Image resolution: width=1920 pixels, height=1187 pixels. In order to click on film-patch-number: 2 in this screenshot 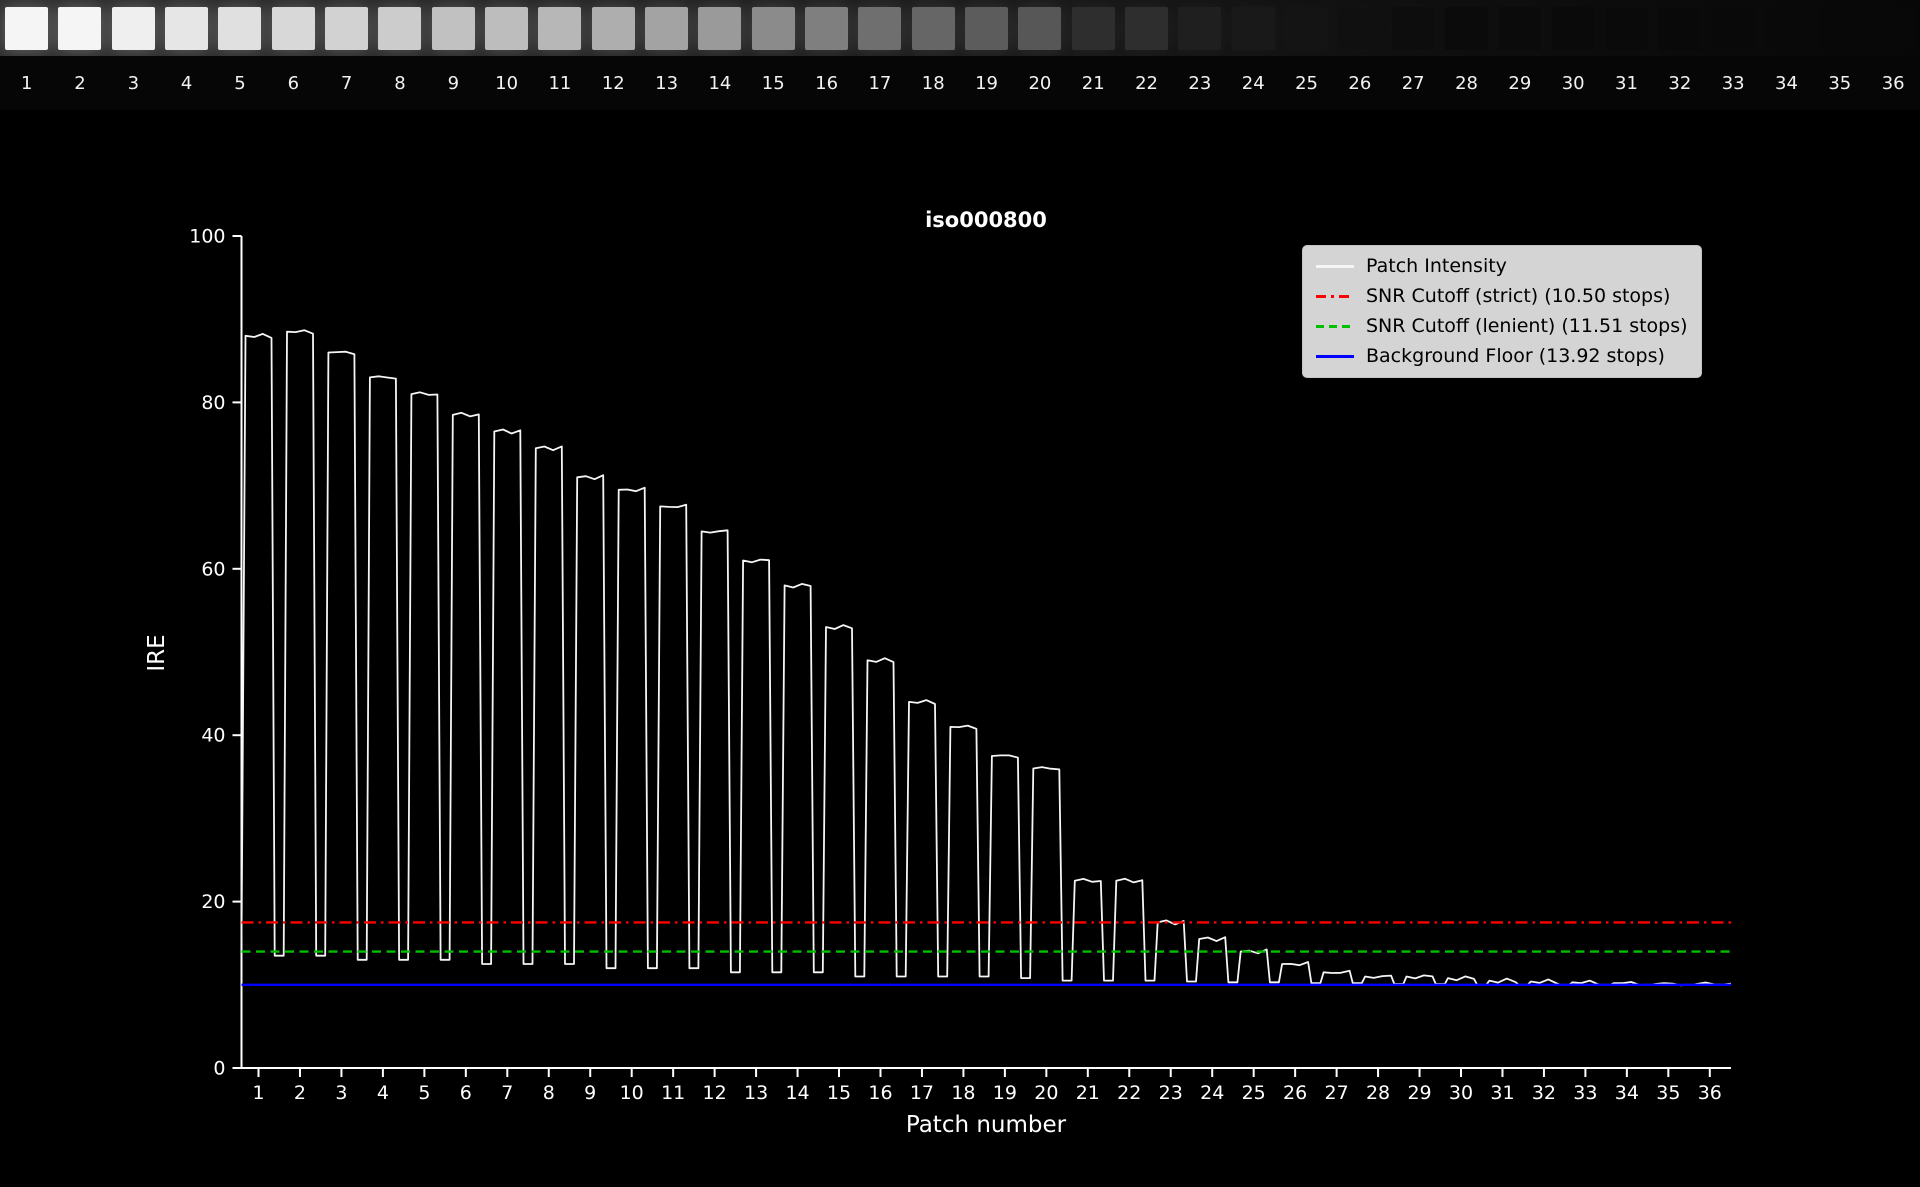, I will do `click(80, 83)`.